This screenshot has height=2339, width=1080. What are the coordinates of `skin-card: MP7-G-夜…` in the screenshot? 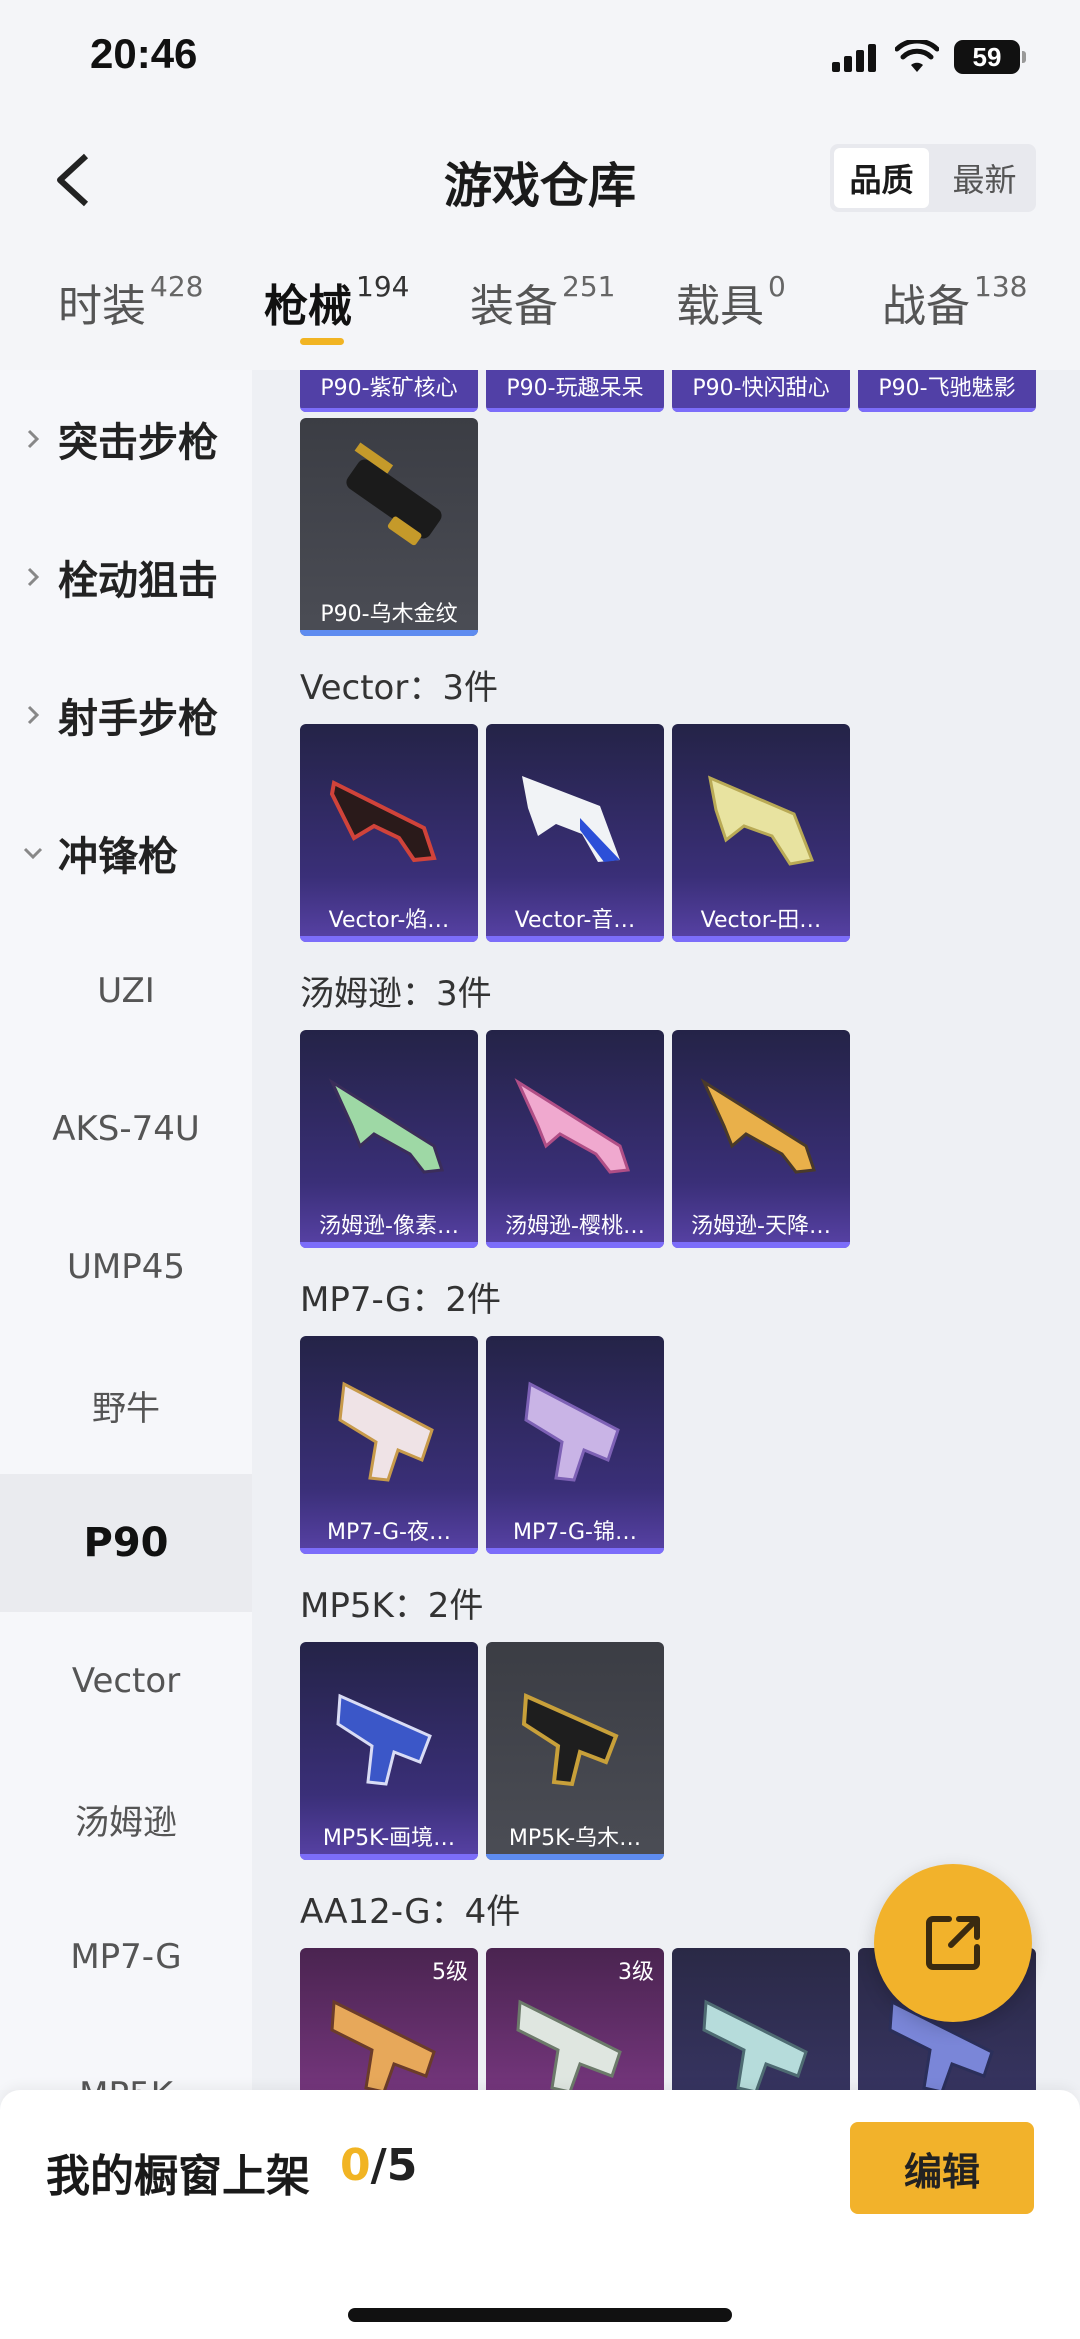 It's located at (389, 1445).